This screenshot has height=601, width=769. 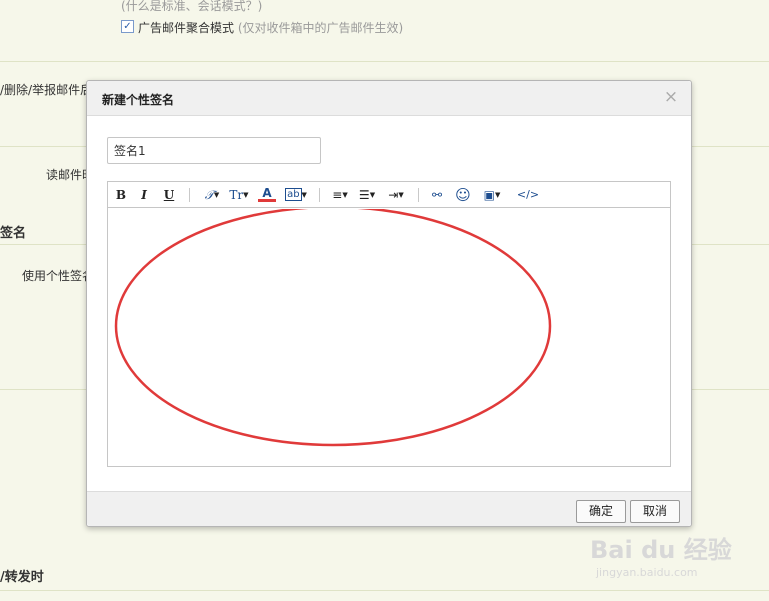 I want to click on source-code-icon: </>, so click(x=528, y=195).